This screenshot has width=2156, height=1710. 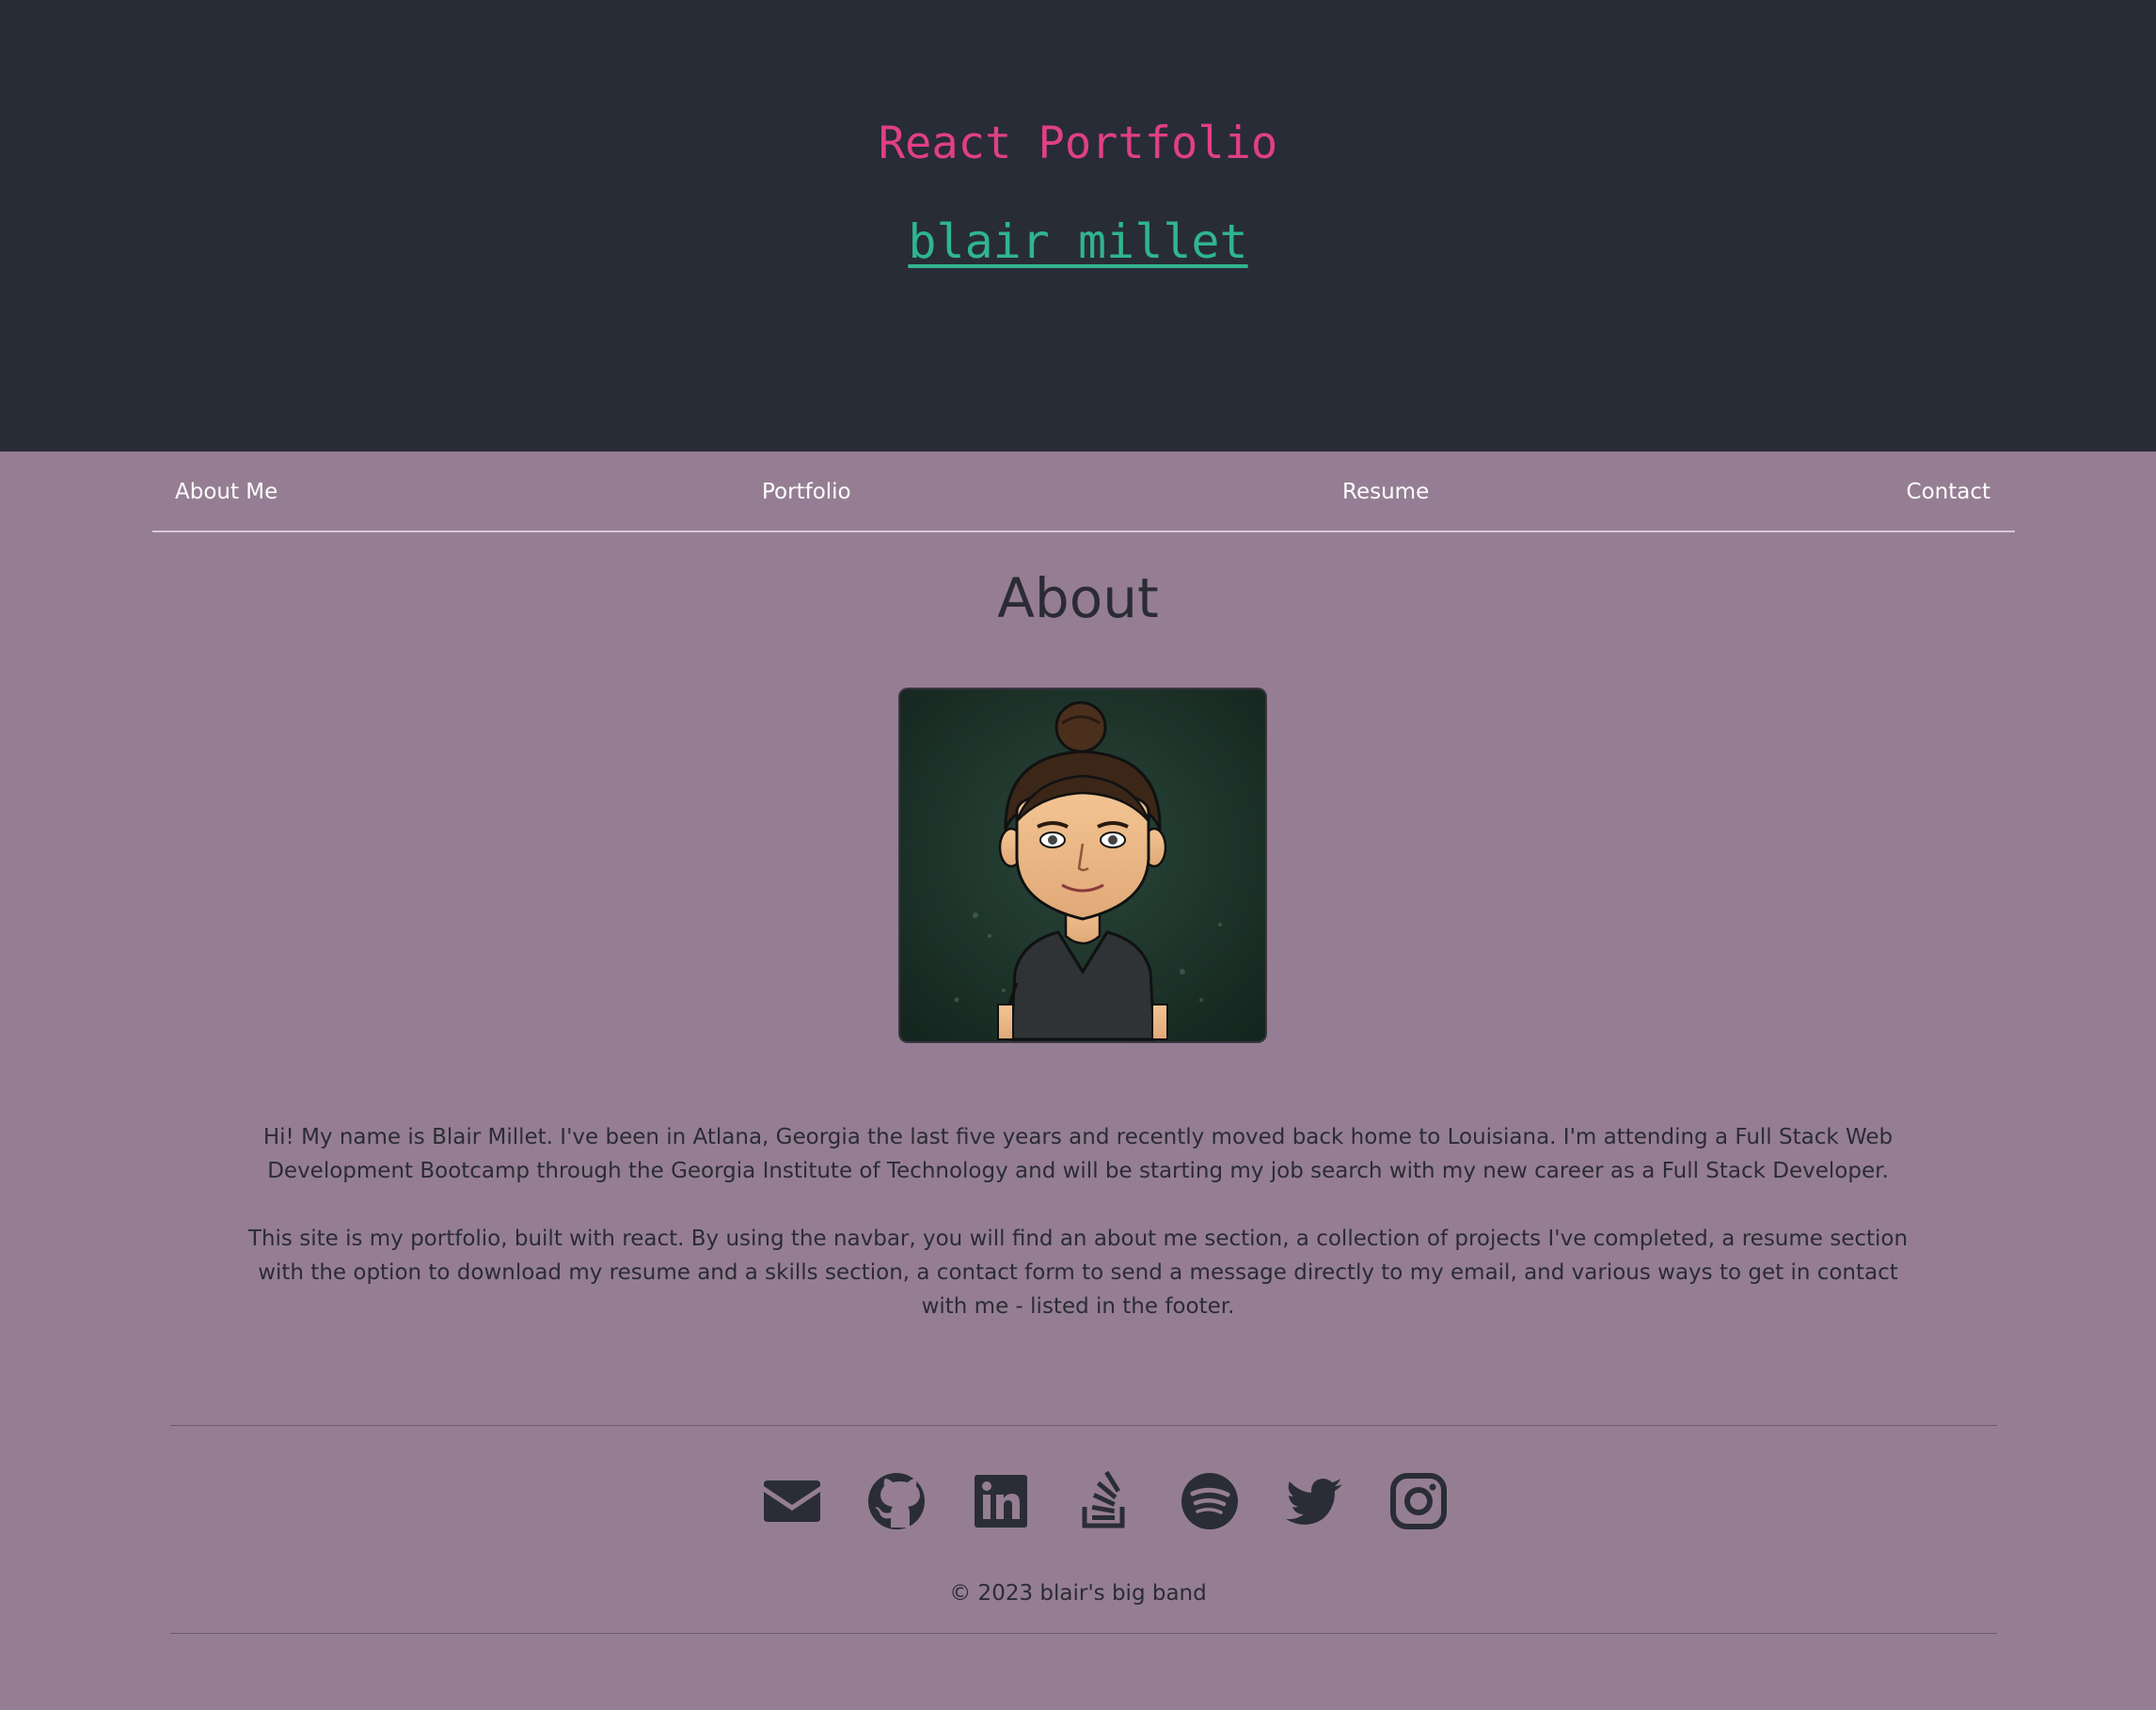 I want to click on social-links, so click(x=1078, y=1501).